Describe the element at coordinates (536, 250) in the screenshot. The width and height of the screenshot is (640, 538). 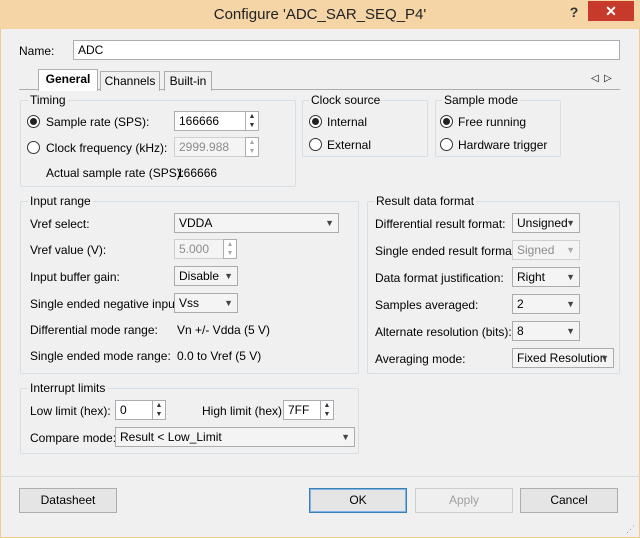
I see `se-format-value: Signed` at that location.